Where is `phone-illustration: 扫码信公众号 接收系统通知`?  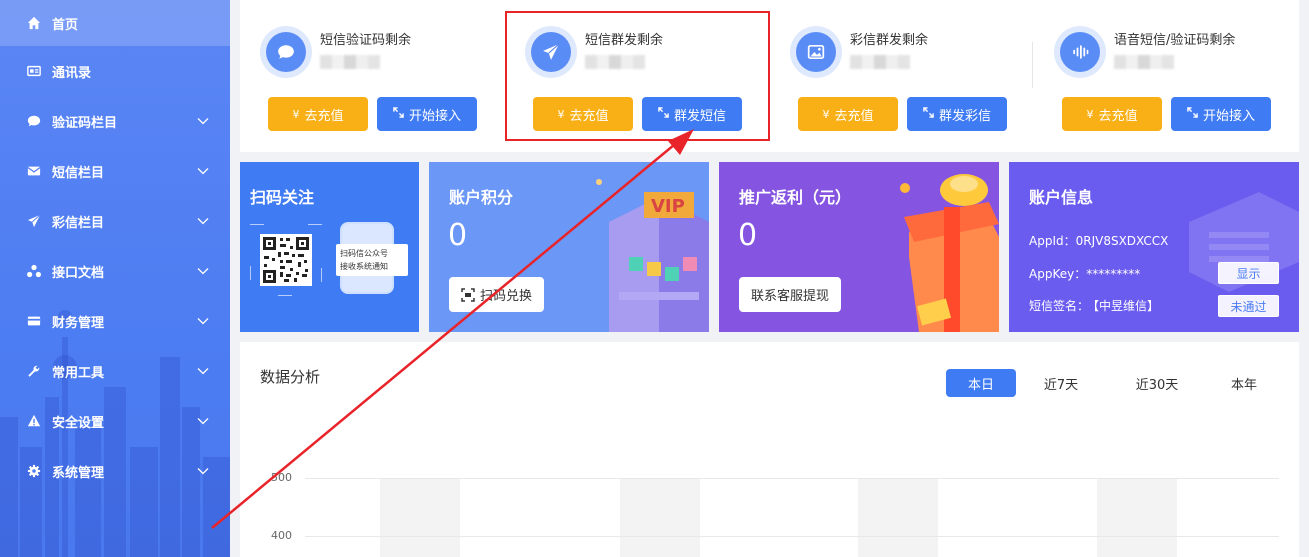 phone-illustration: 扫码信公众号 接收系统通知 is located at coordinates (372, 258).